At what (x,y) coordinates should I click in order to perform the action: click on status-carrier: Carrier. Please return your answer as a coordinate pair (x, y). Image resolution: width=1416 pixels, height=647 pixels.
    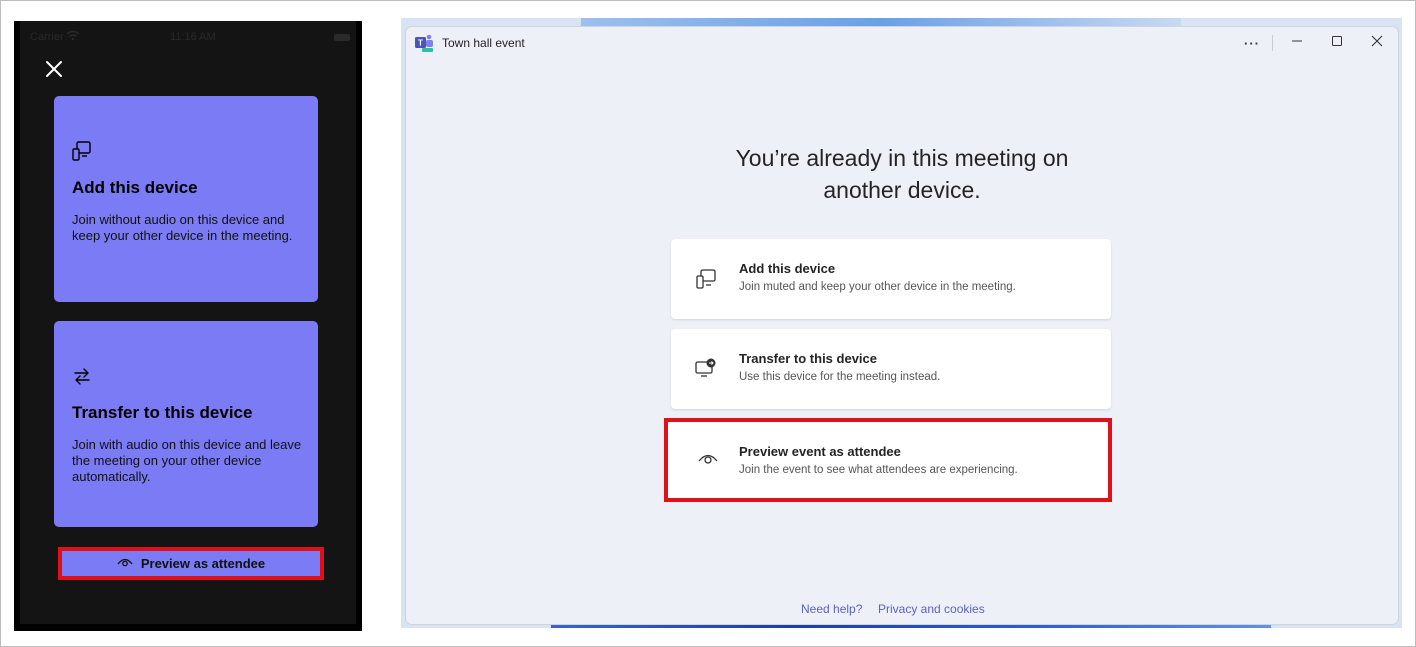
    Looking at the image, I should click on (47, 37).